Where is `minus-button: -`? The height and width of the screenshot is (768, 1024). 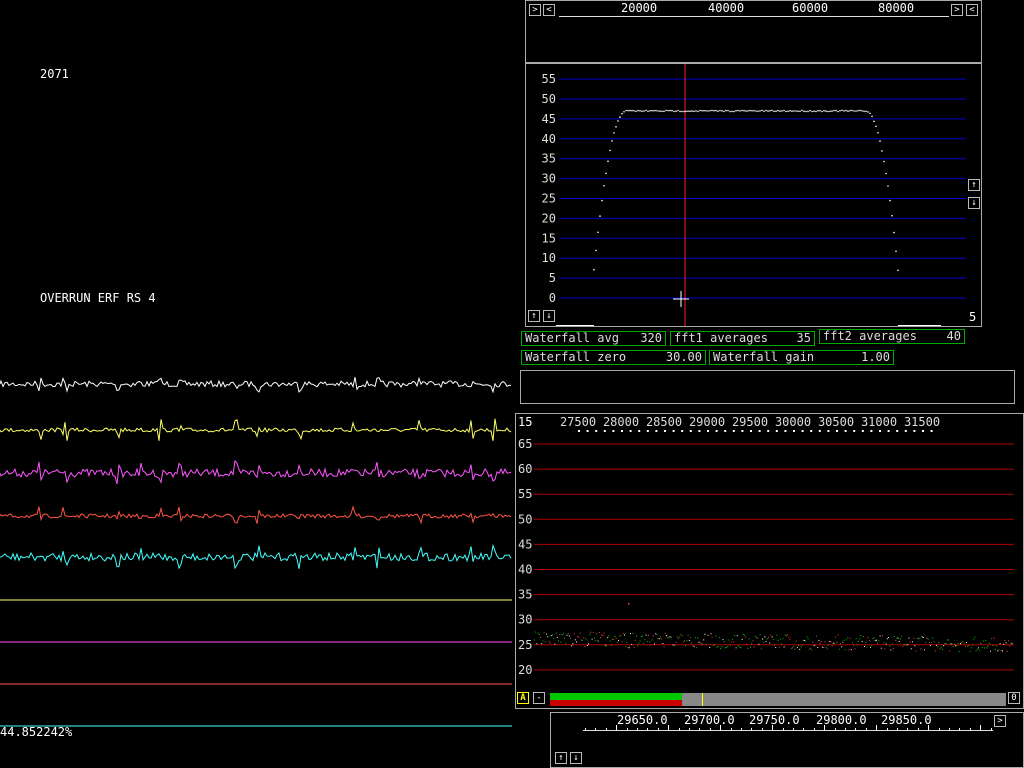 minus-button: - is located at coordinates (539, 698).